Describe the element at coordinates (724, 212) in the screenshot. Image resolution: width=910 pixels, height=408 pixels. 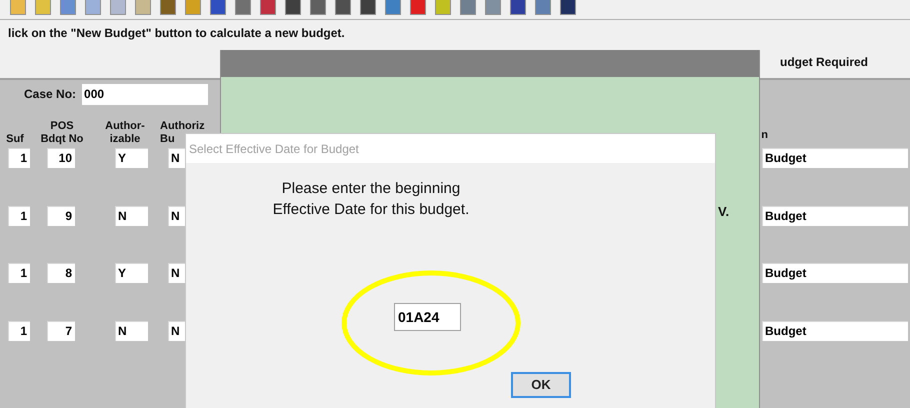
I see `panel-text: V.` at that location.